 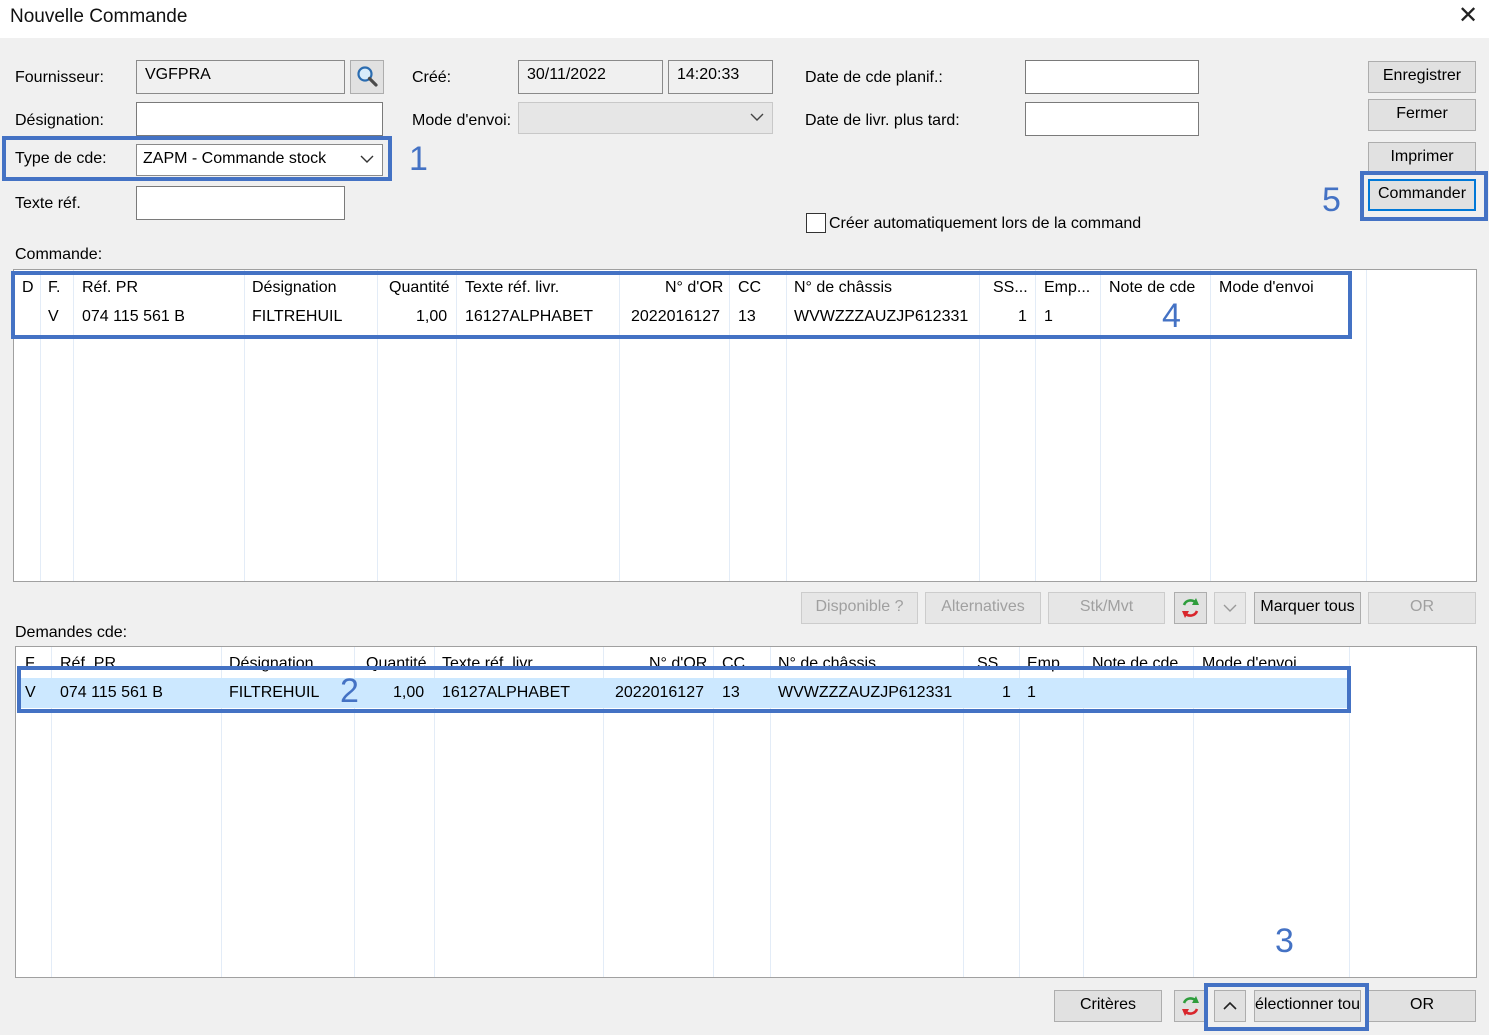 I want to click on date-livr-plus-tard-label: Date de livr. plus tard:, so click(x=882, y=120).